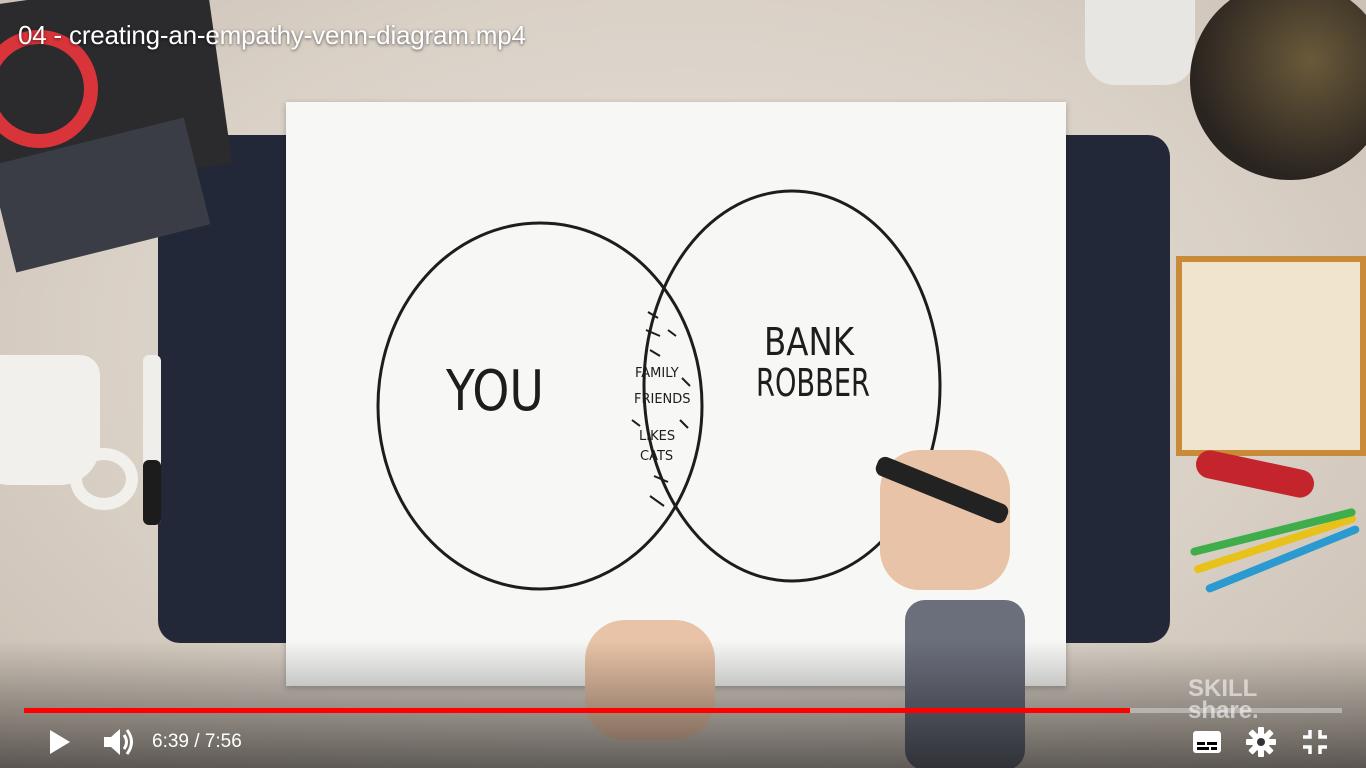 The image size is (1366, 768). Describe the element at coordinates (657, 373) in the screenshot. I see `overlap-item-family: FAMILY` at that location.